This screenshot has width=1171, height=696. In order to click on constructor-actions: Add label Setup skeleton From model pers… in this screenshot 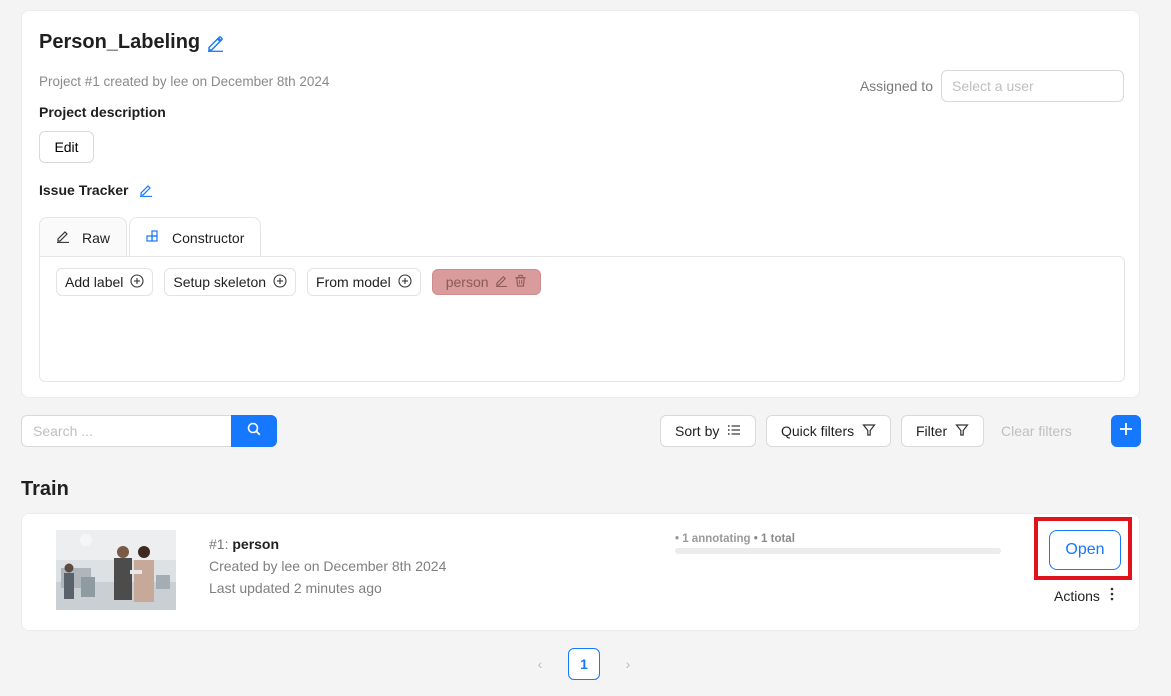, I will do `click(298, 282)`.